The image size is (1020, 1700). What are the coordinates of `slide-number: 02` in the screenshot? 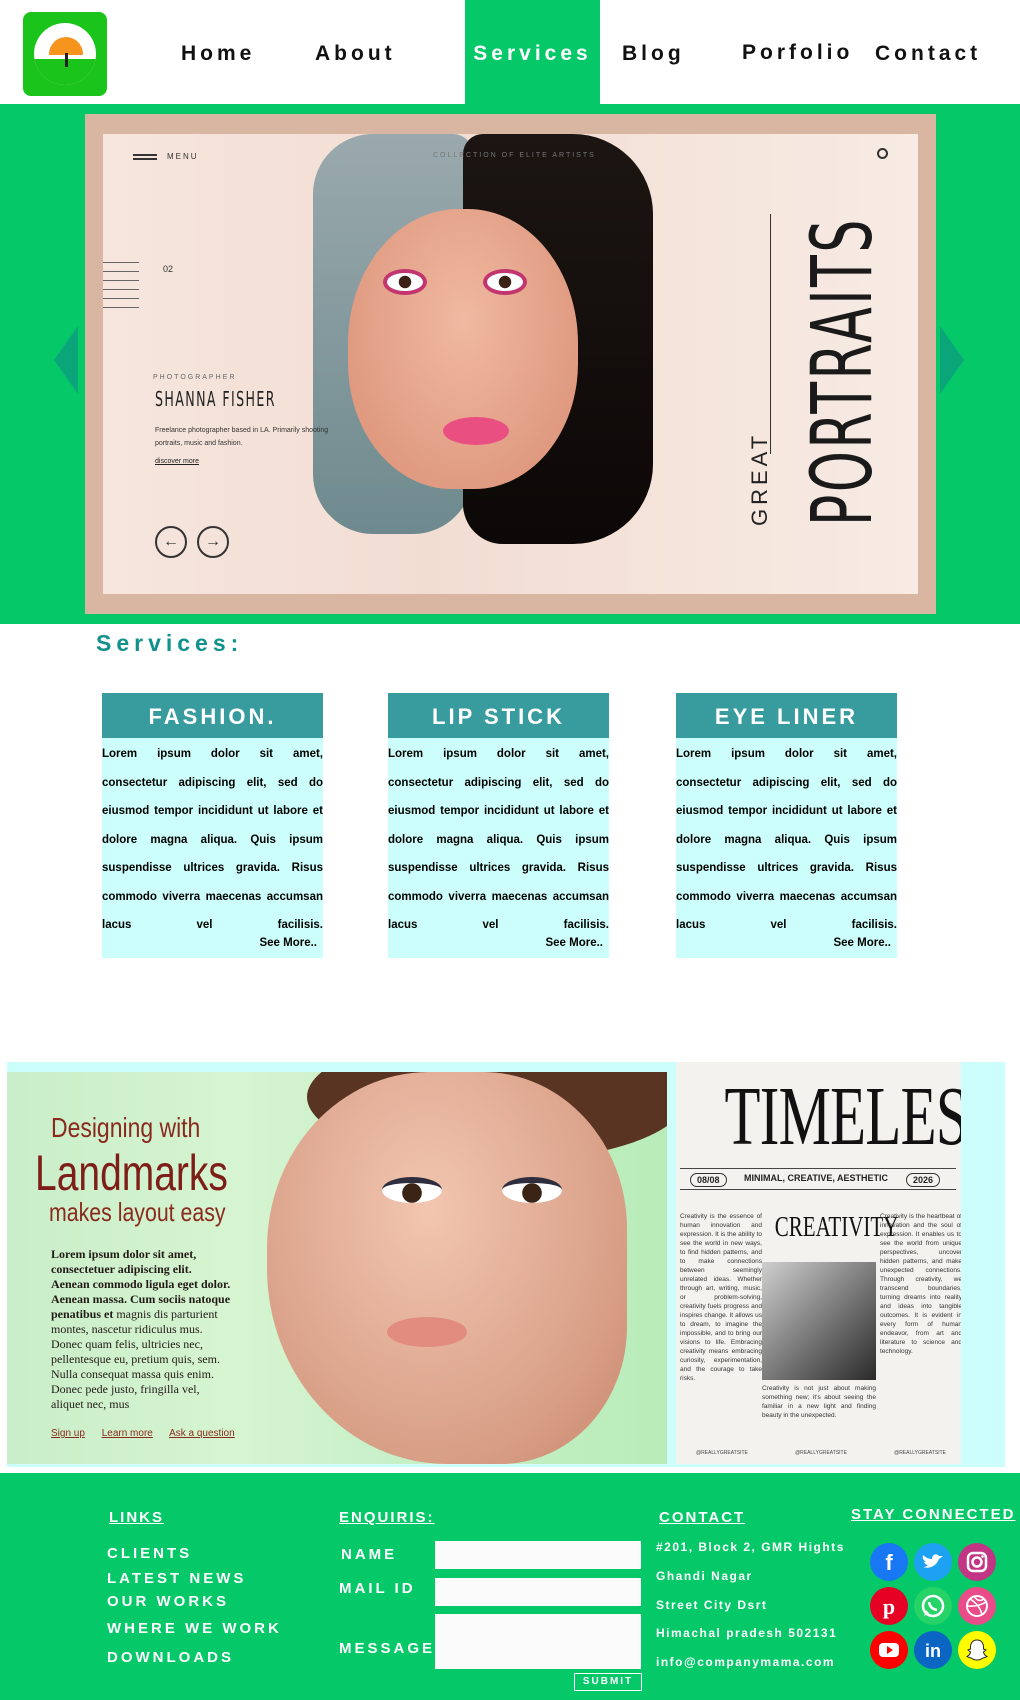 It's located at (168, 269).